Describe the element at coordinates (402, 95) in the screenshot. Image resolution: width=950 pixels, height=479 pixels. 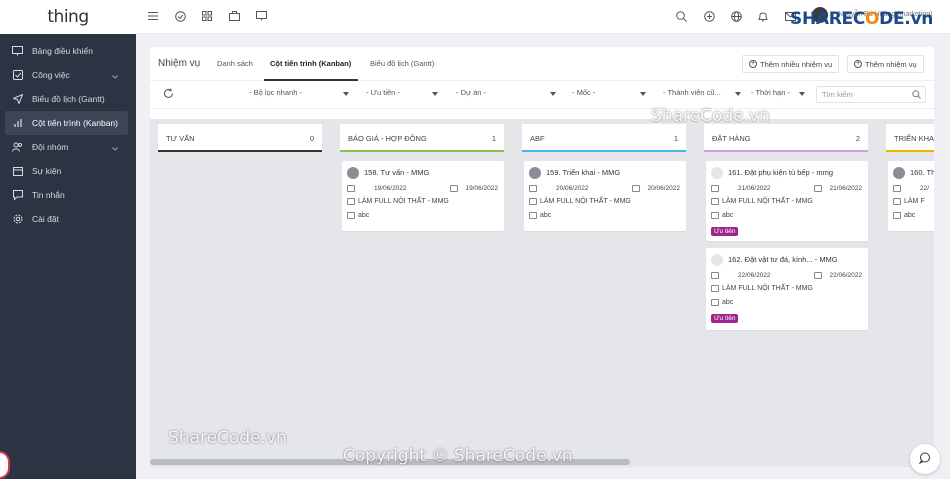
I see `priority-select: - Ưu tiên -` at that location.